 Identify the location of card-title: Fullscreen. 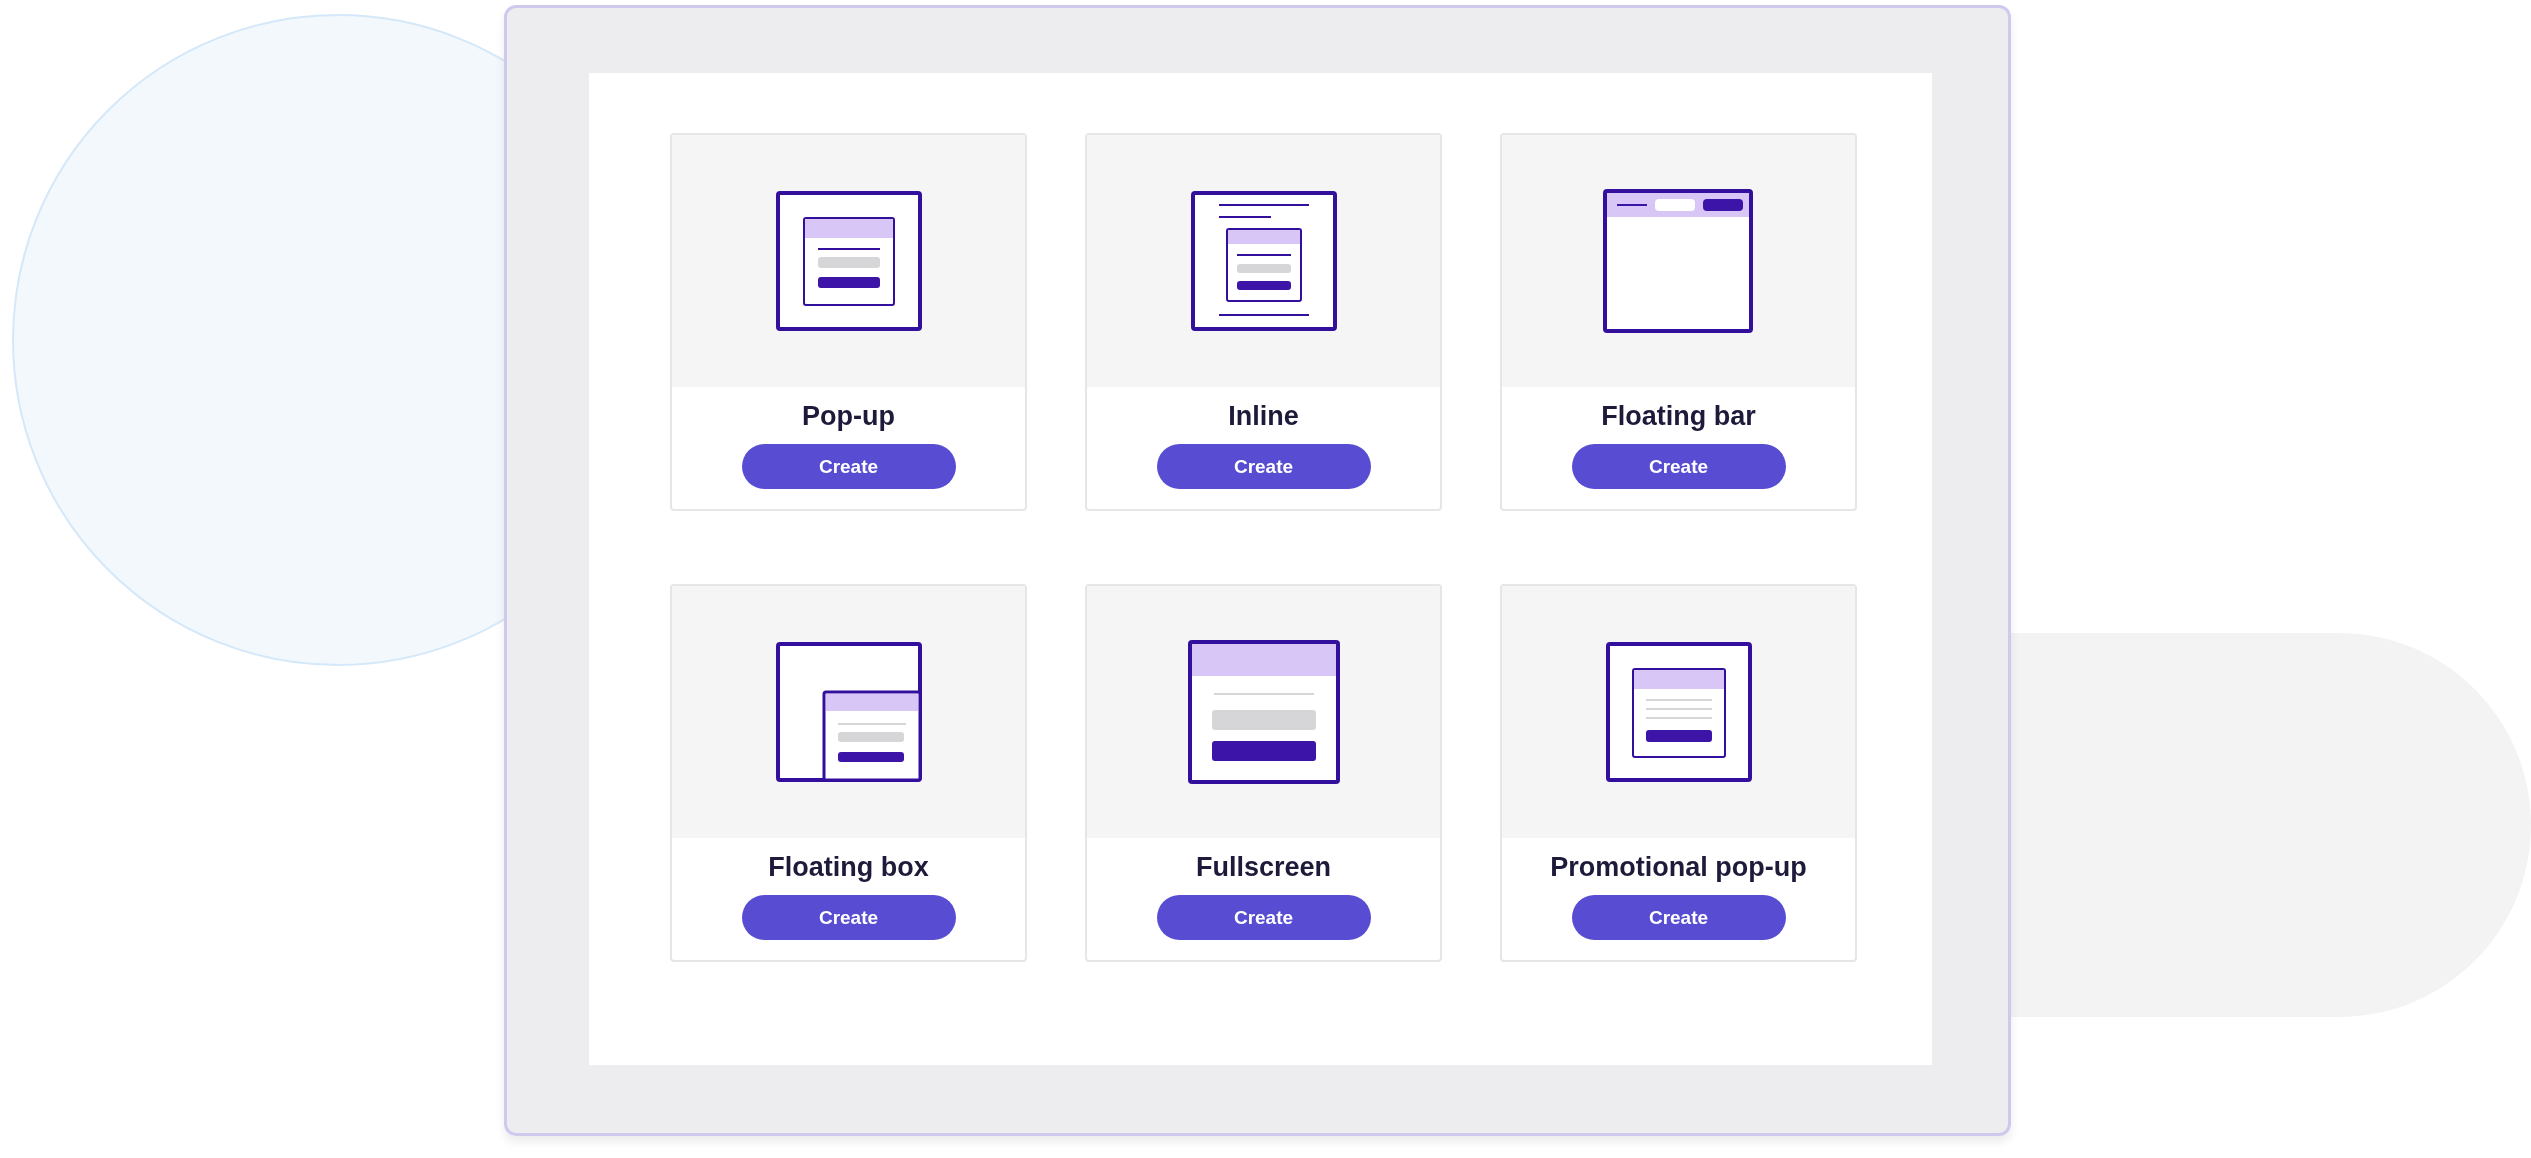
(1263, 867).